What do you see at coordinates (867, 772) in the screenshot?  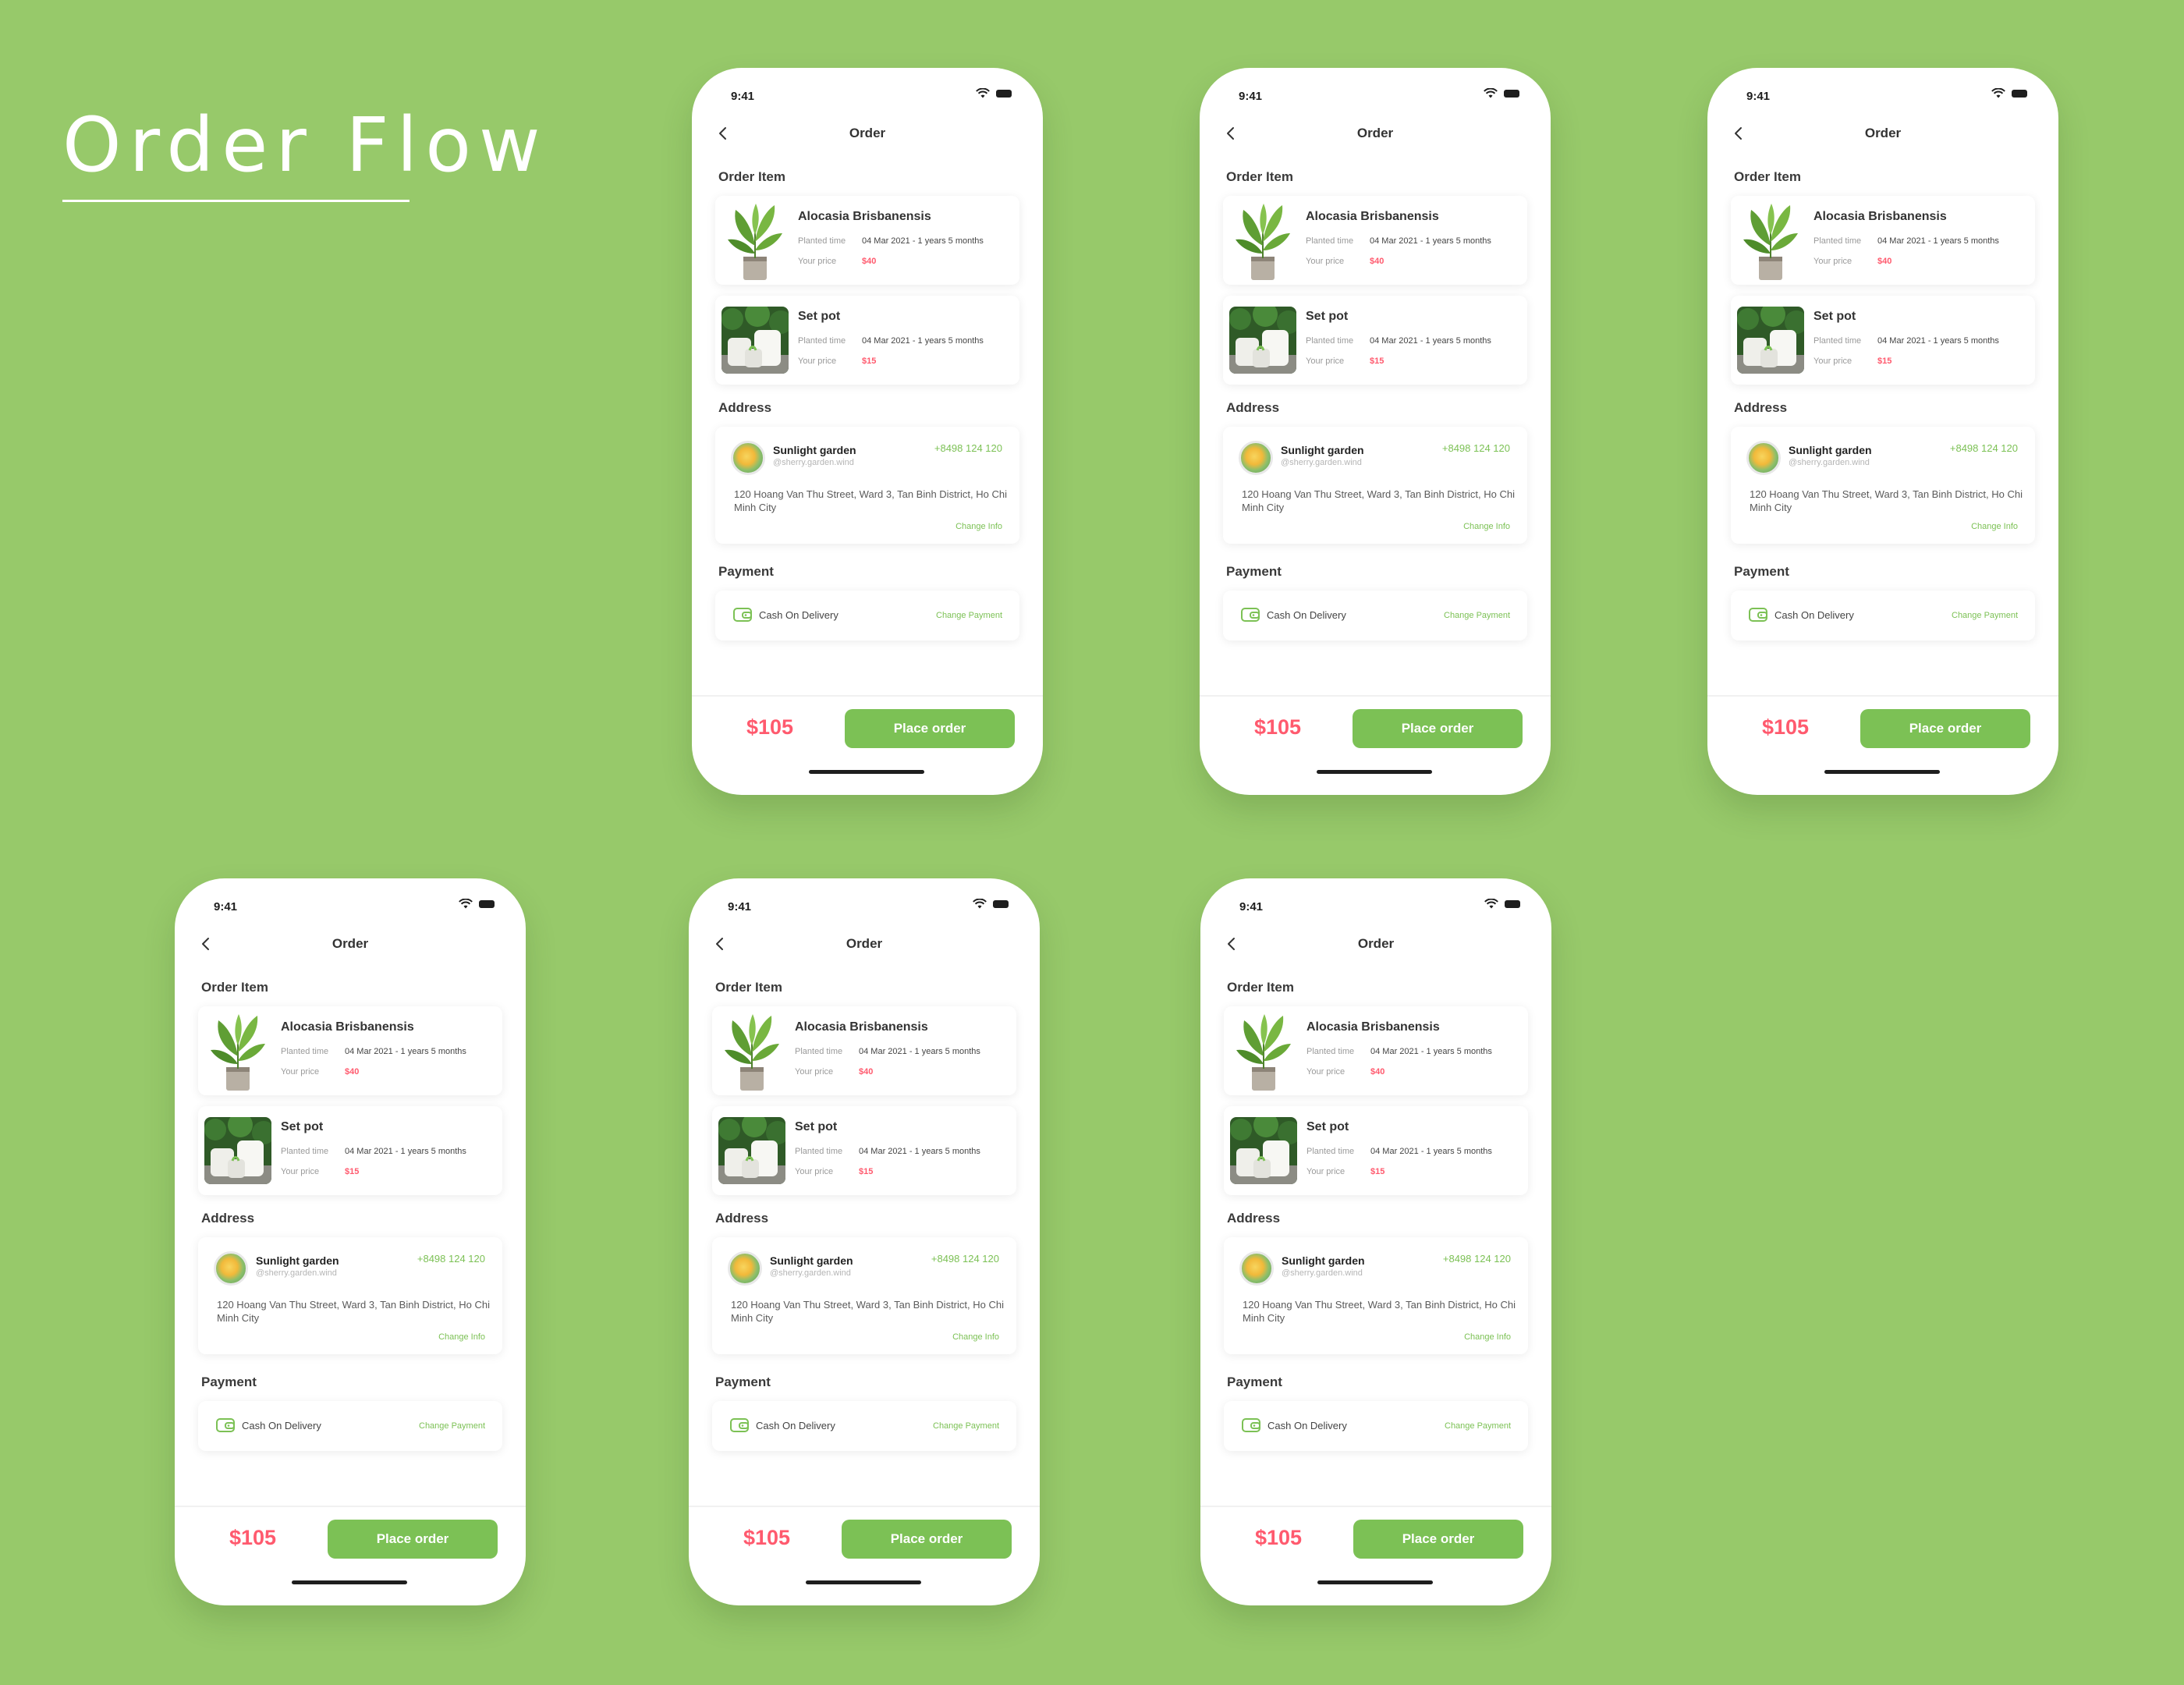 I see `home-indicator` at bounding box center [867, 772].